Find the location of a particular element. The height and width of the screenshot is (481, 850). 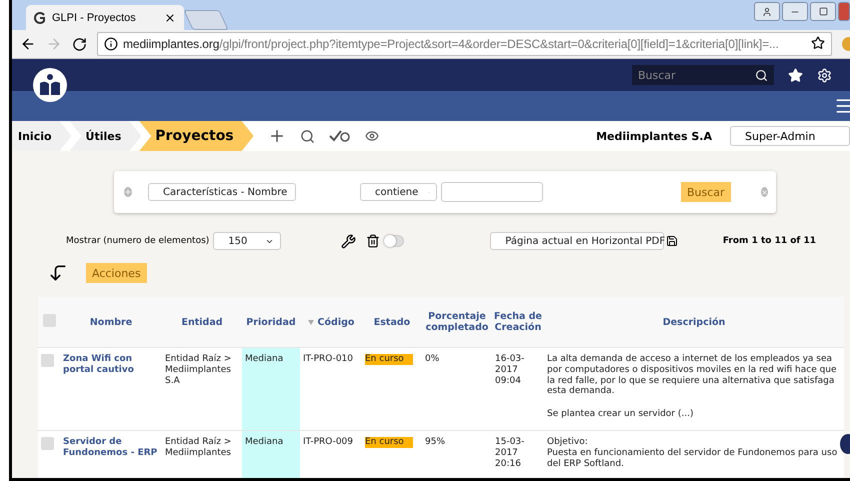

table-cell: IT-PRO-010 is located at coordinates (328, 359).